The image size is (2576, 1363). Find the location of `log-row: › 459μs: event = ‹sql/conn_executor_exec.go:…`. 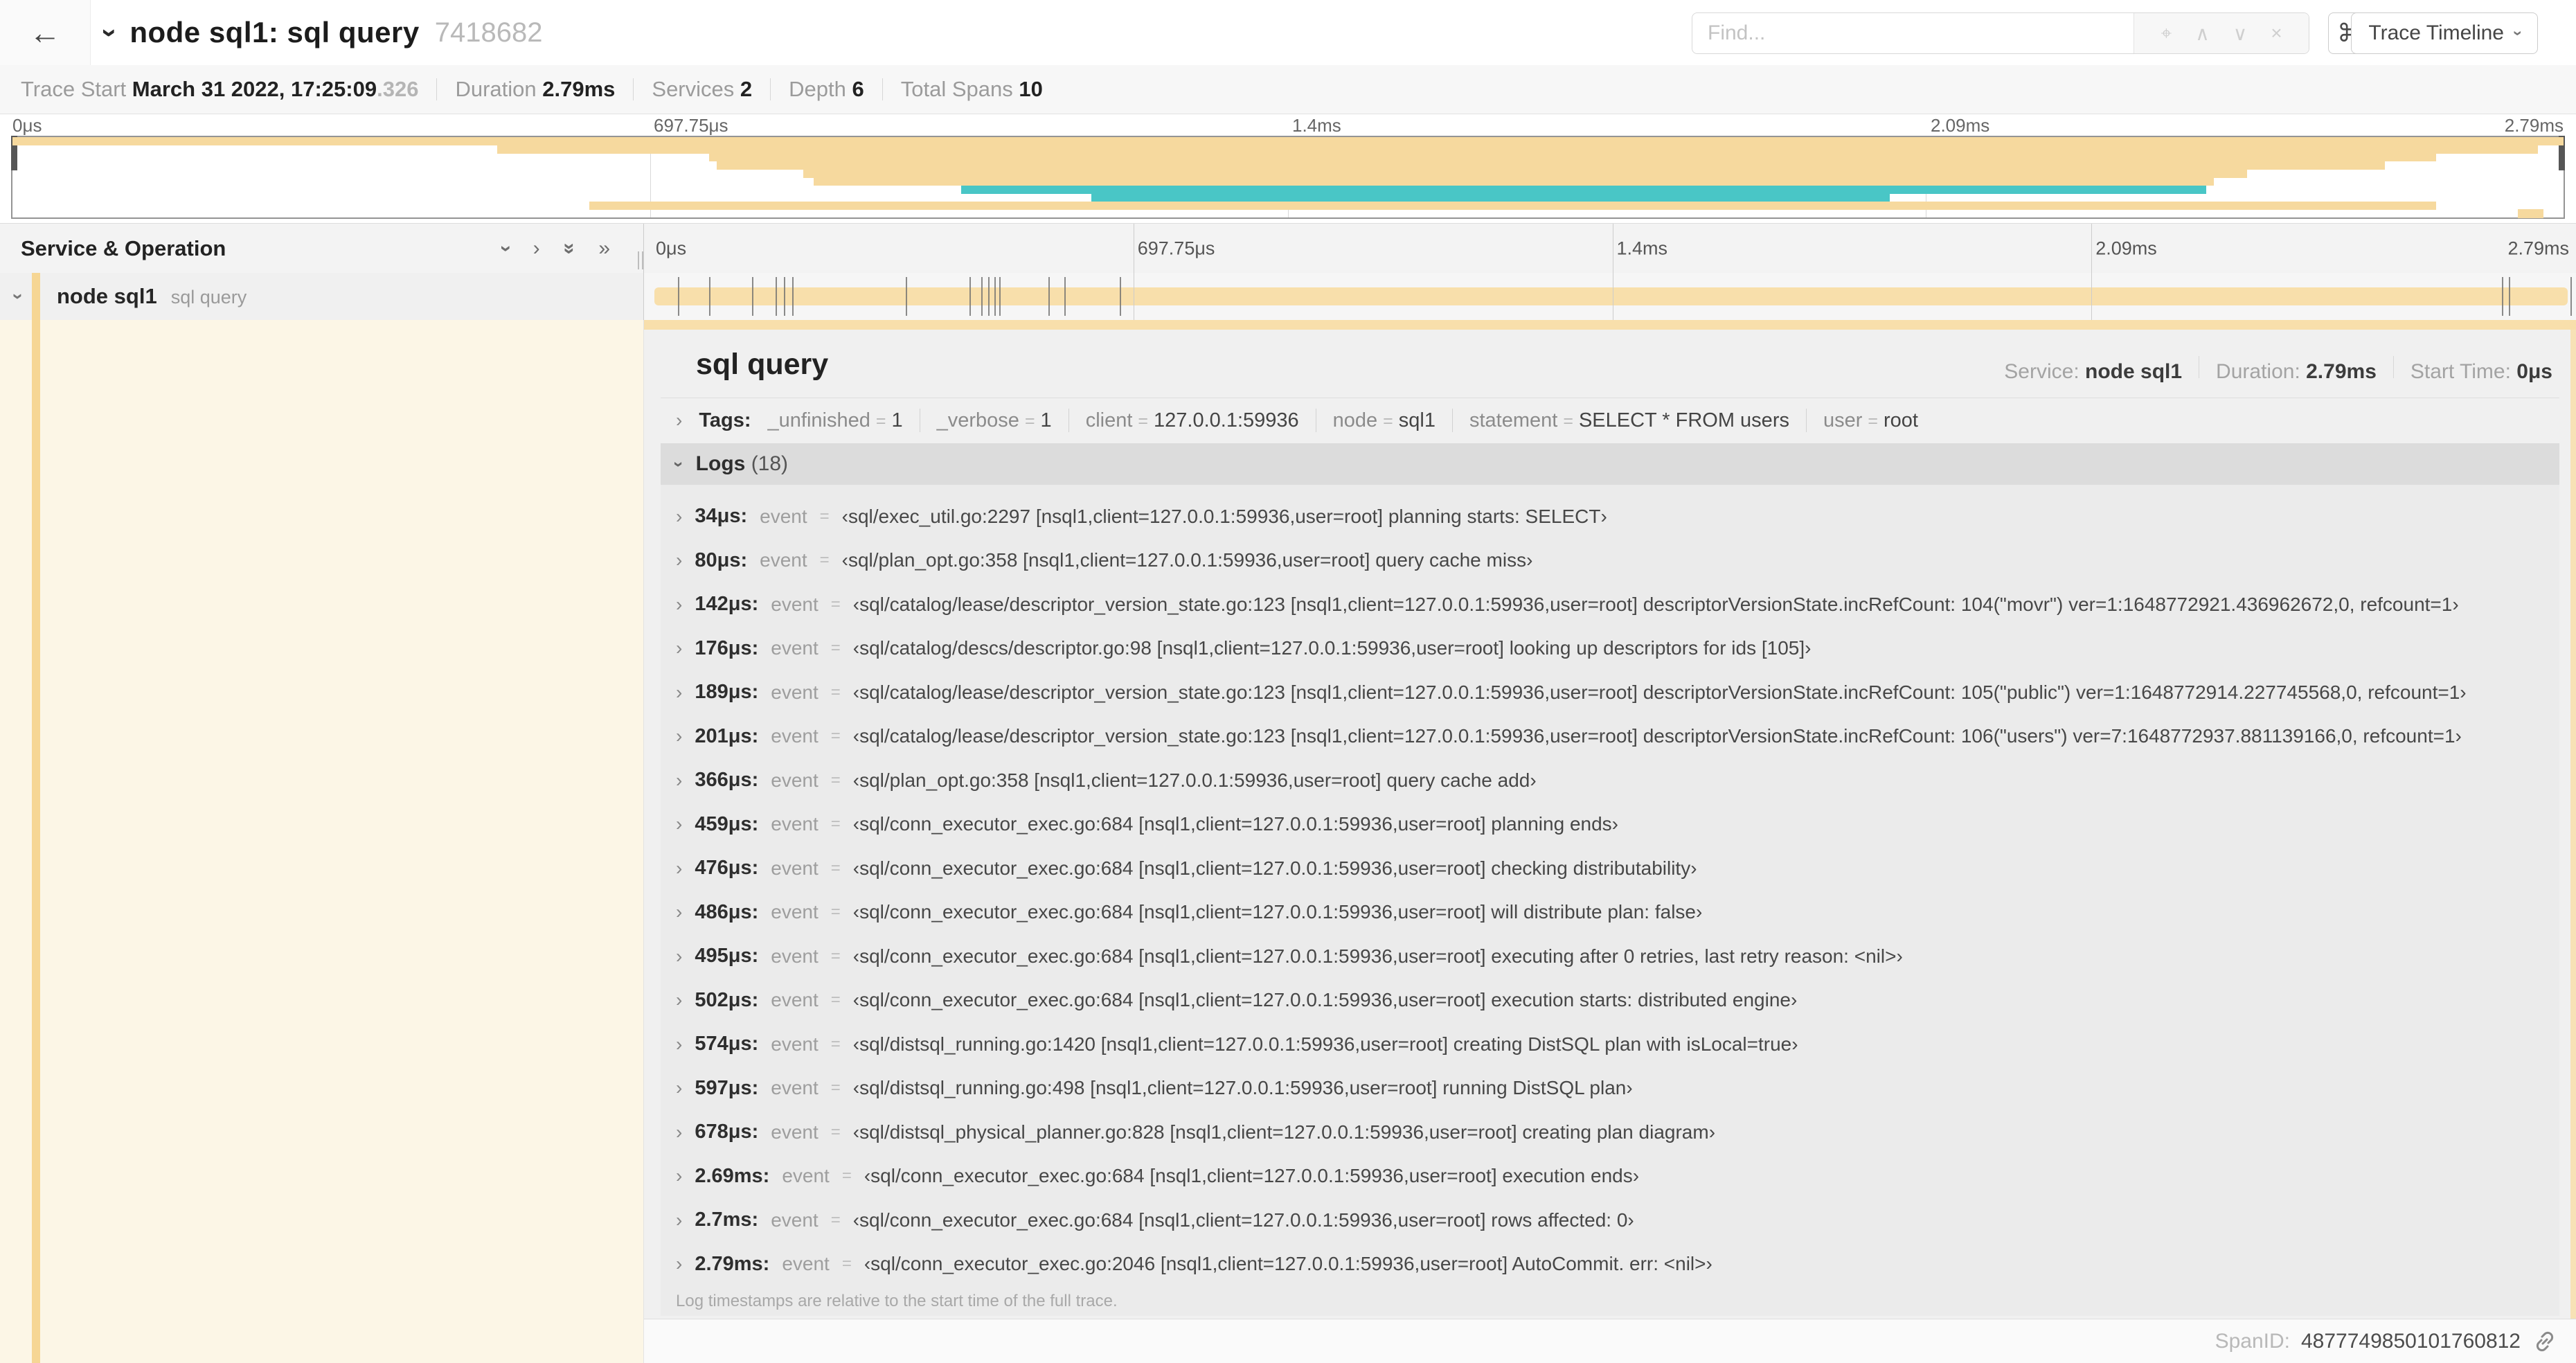

log-row: › 459μs: event = ‹sql/conn_executor_exec.go:… is located at coordinates (1610, 825).